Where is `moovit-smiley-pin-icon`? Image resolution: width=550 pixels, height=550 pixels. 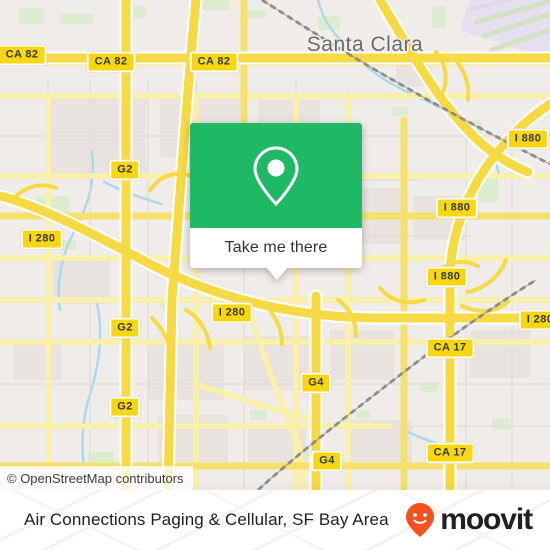 moovit-smiley-pin-icon is located at coordinates (420, 520).